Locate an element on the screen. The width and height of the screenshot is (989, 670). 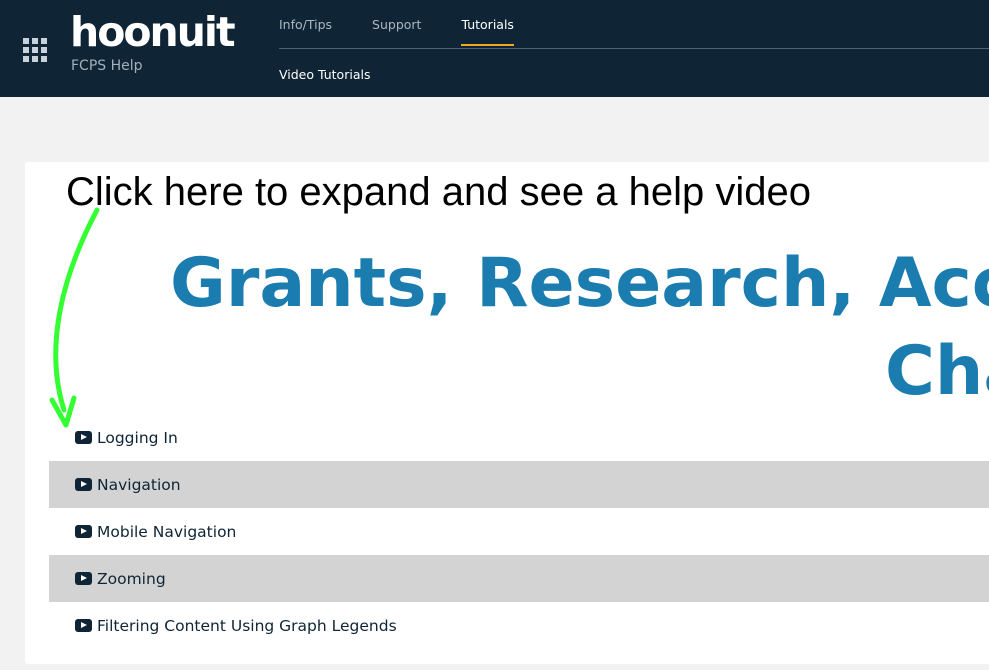
video-item-zooming: Zooming is located at coordinates (519, 578).